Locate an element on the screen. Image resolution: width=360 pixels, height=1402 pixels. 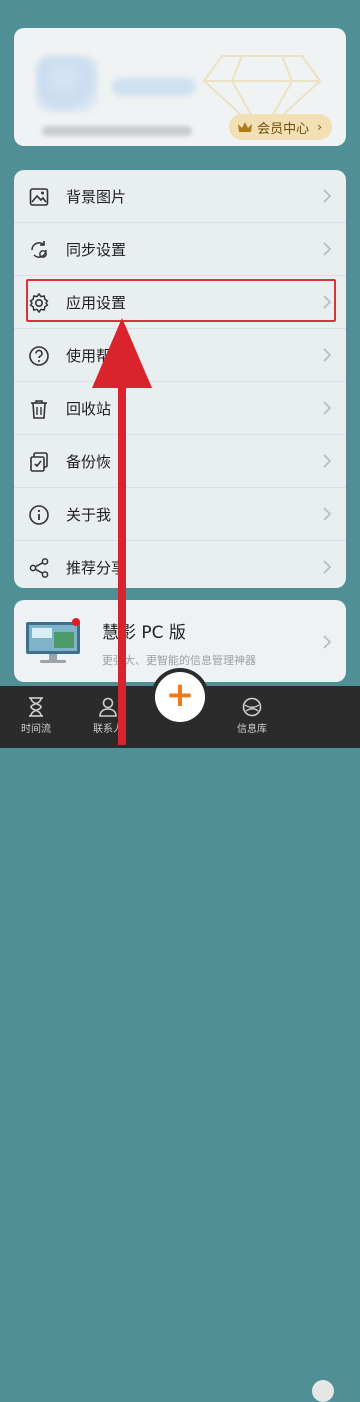
profile-tab-icon is located at coordinates (323, 1391).